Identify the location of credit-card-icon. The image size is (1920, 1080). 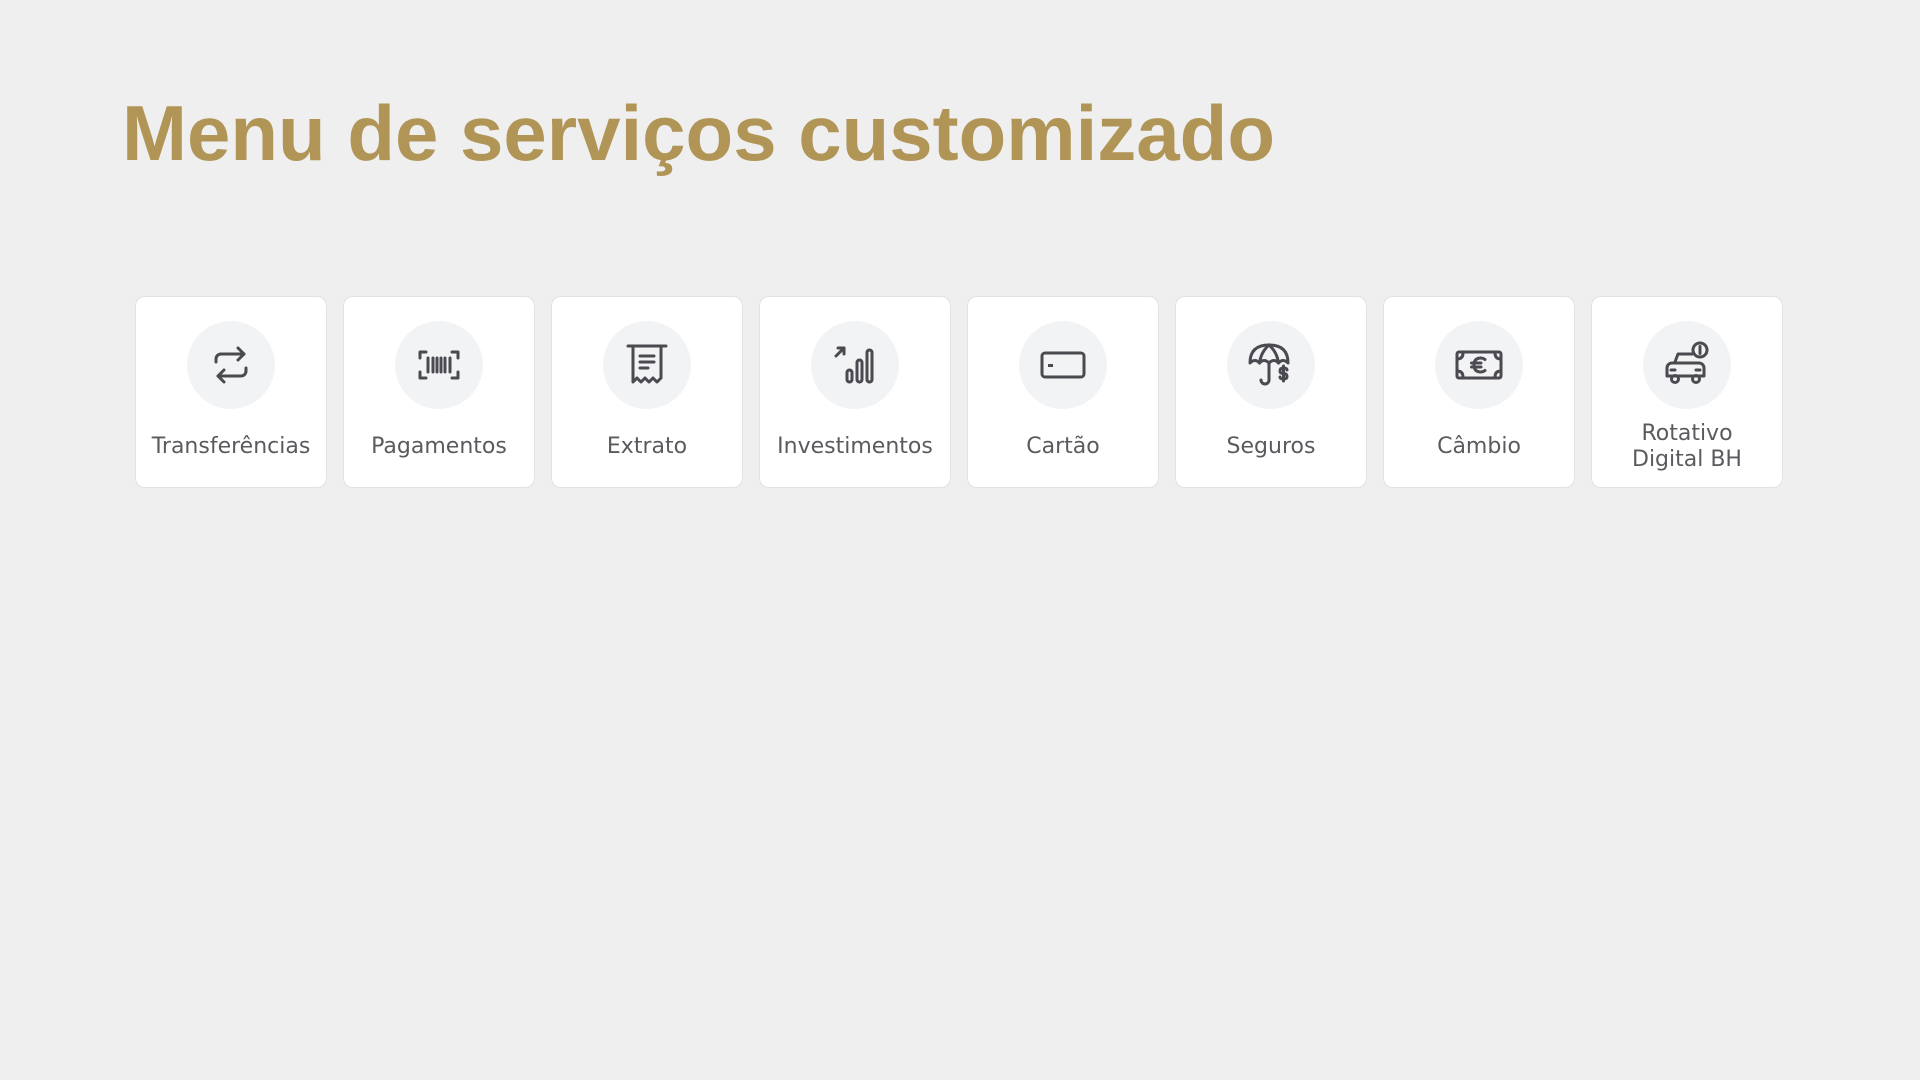
(1063, 365).